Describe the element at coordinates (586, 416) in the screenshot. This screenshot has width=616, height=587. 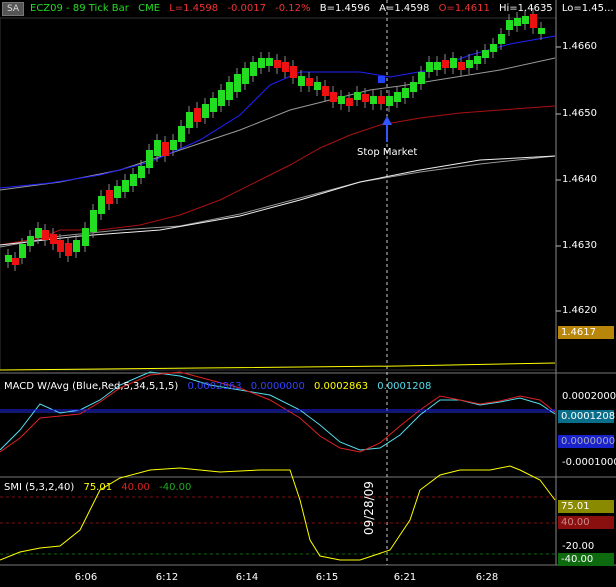
I see `macd-cyan-box: 0.0001208` at that location.